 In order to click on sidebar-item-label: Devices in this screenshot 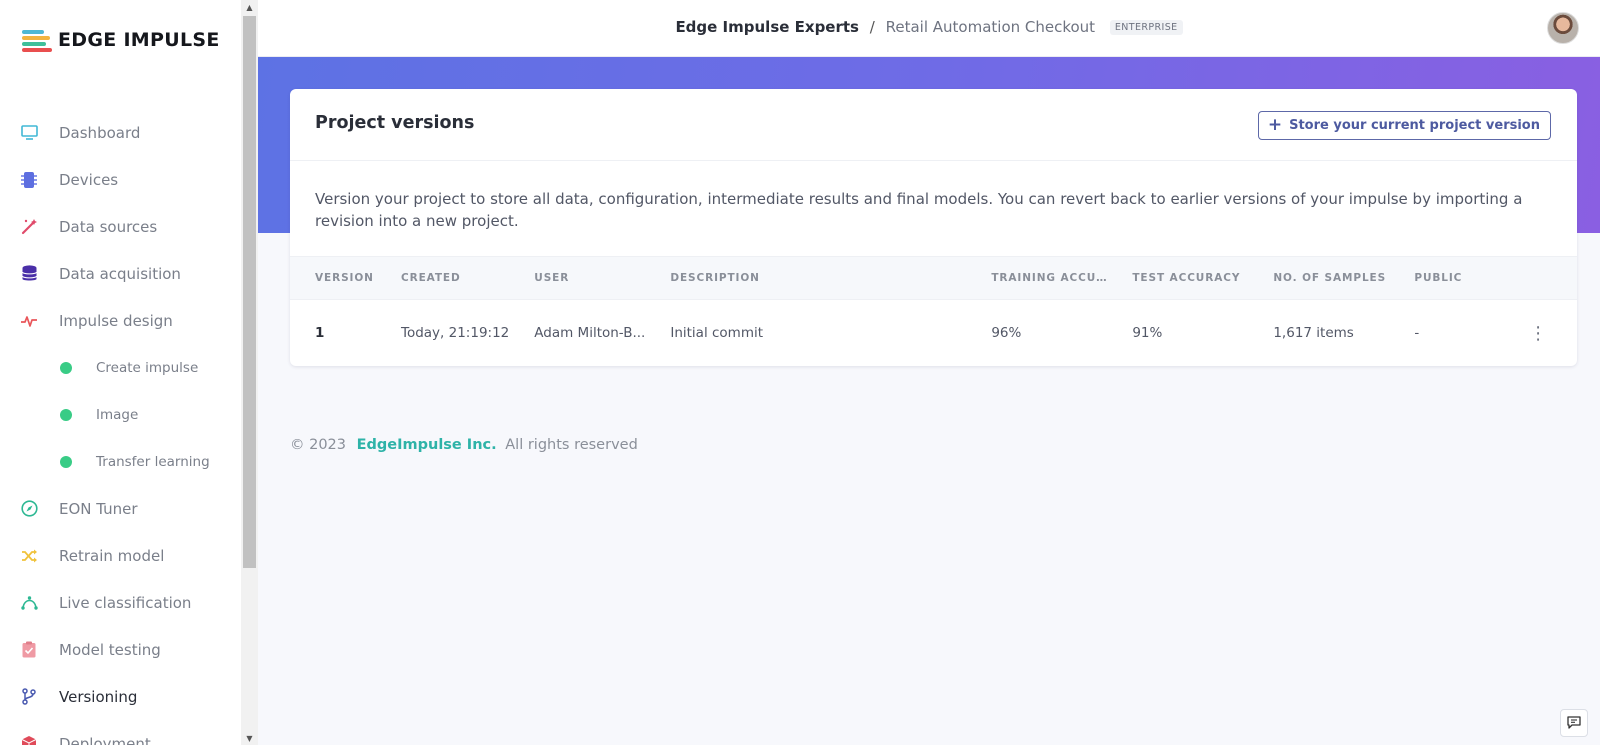, I will do `click(89, 179)`.